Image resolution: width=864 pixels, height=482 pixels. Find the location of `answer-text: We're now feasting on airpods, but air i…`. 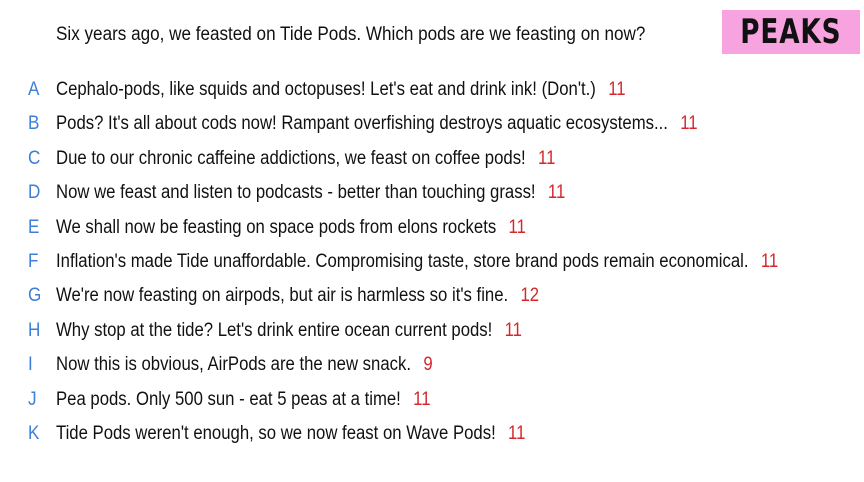

answer-text: We're now feasting on airpods, but air i… is located at coordinates (282, 296).